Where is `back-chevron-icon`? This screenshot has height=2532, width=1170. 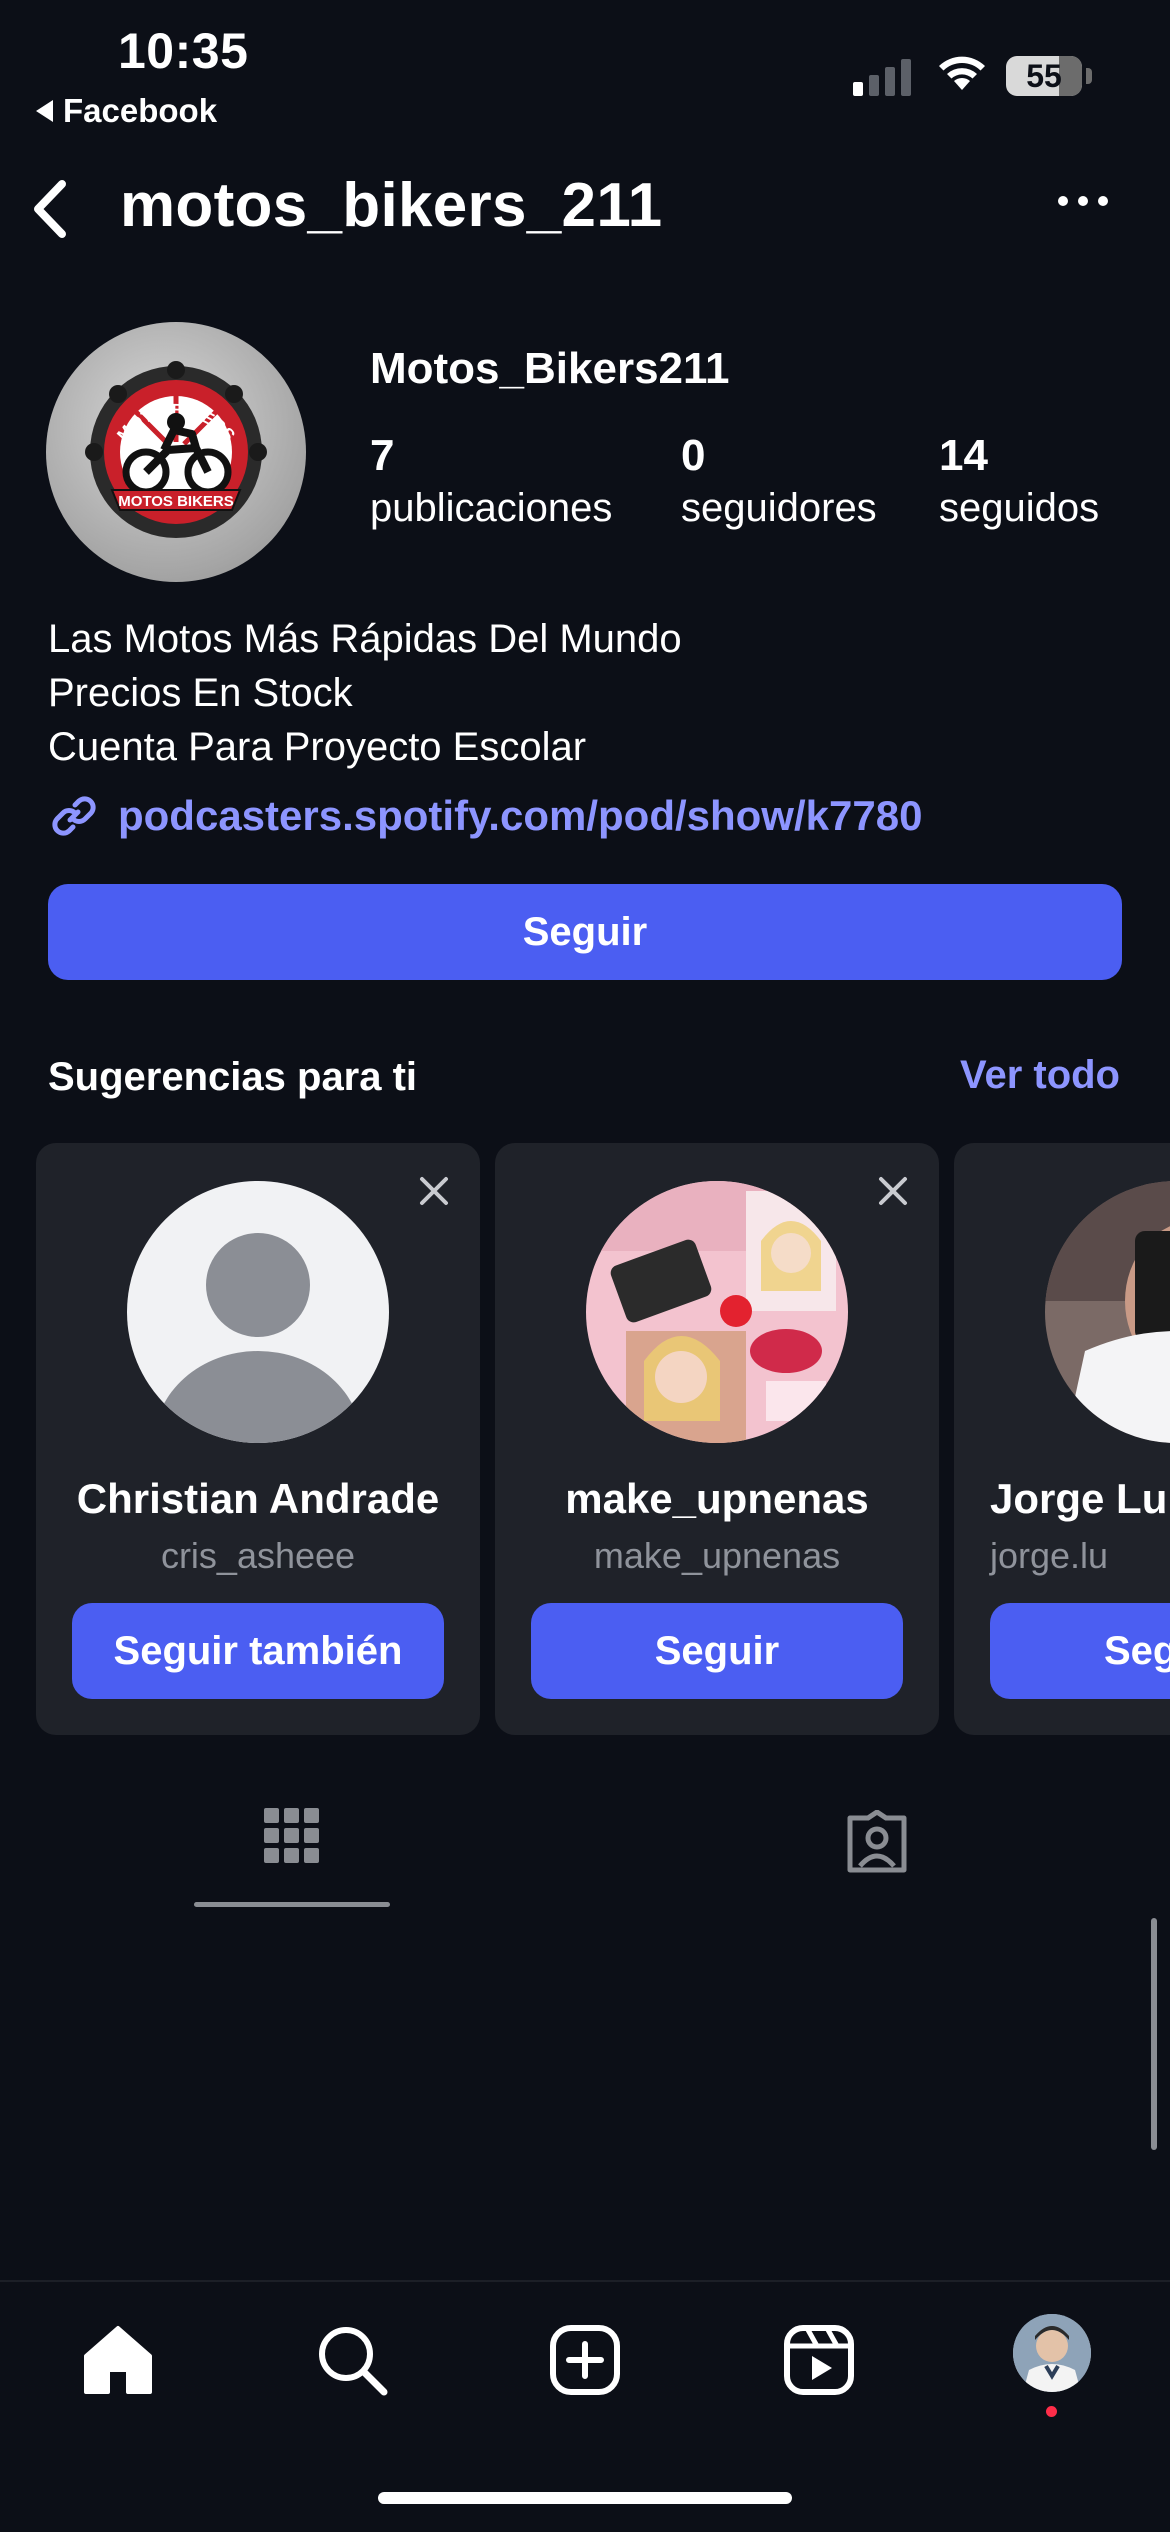
back-chevron-icon is located at coordinates (53, 209).